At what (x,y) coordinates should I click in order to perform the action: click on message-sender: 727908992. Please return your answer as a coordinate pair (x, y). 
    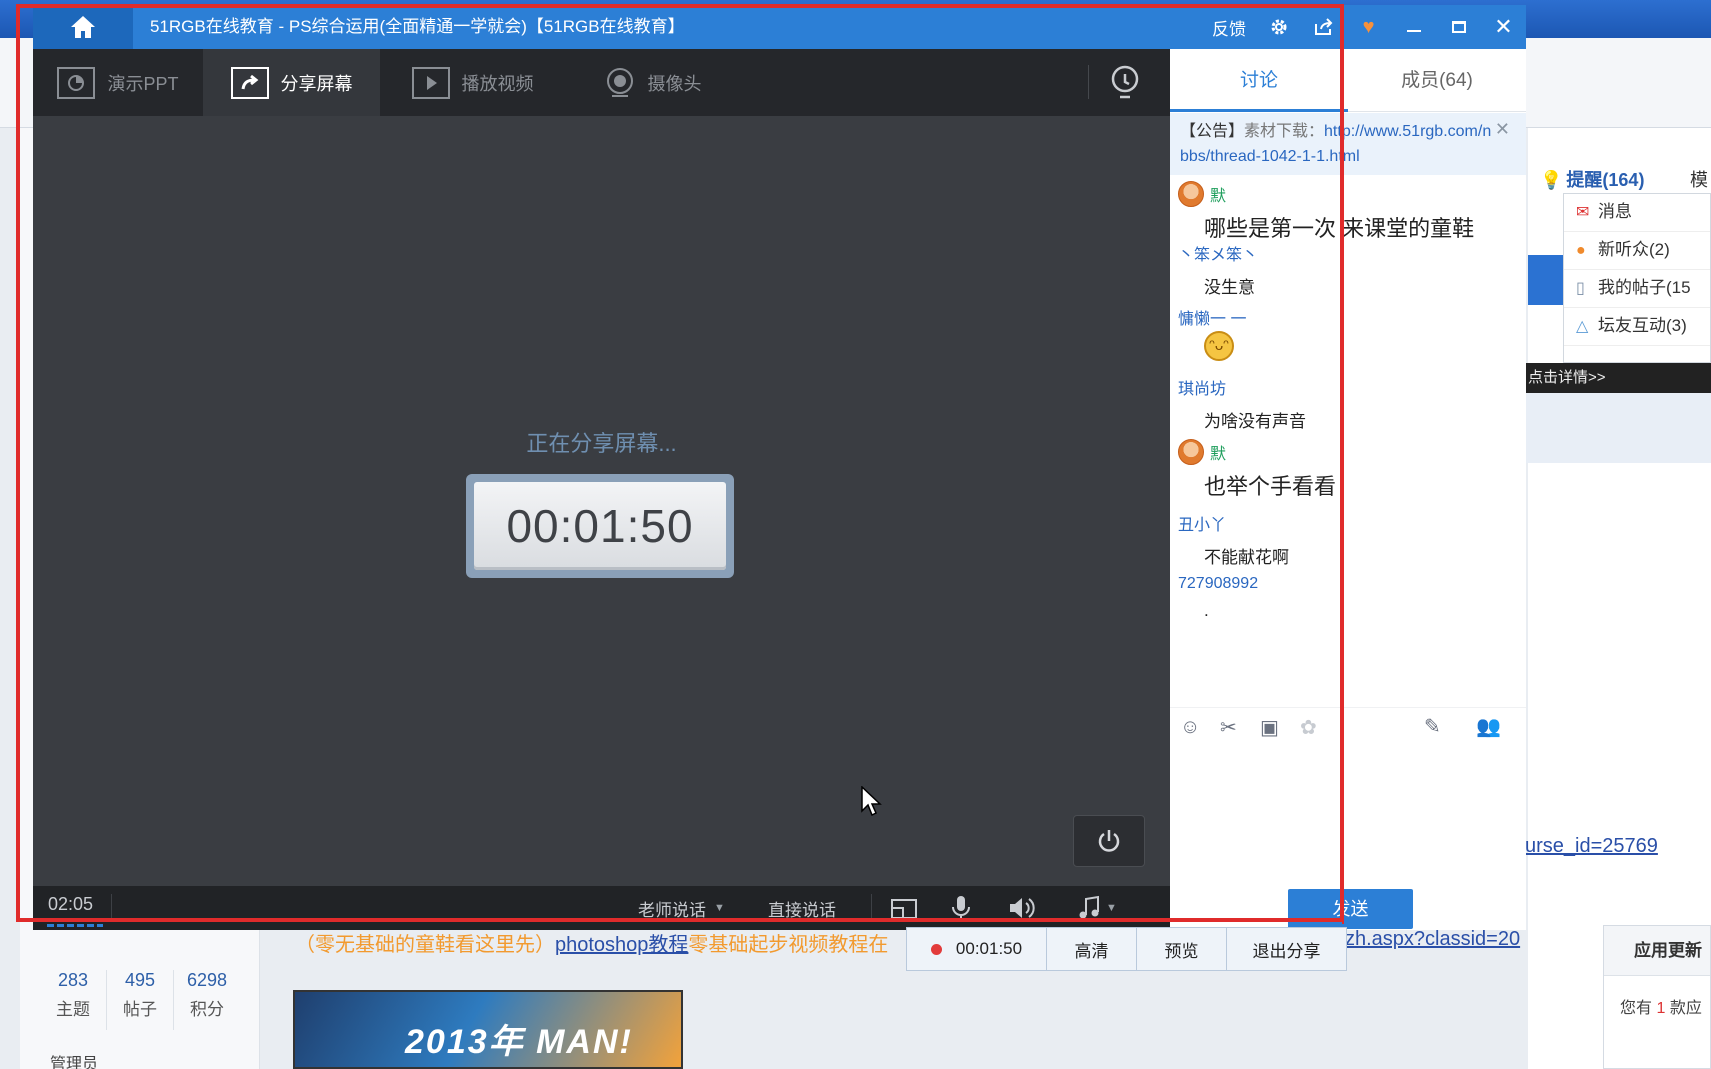
    Looking at the image, I should click on (1218, 584).